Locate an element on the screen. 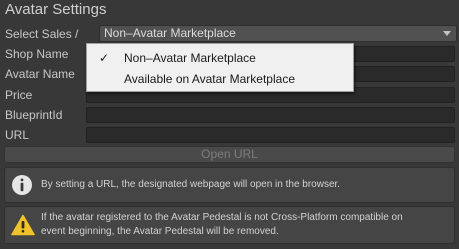  menu-item-available-on-avatar-marketplace: Available on Avatar Marketplace is located at coordinates (220, 79).